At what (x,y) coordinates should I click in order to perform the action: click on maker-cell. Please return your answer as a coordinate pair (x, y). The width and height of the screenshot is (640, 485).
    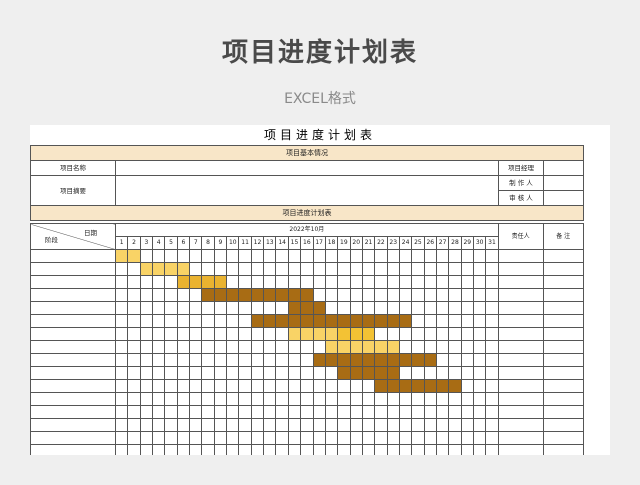
    Looking at the image, I should click on (563, 183).